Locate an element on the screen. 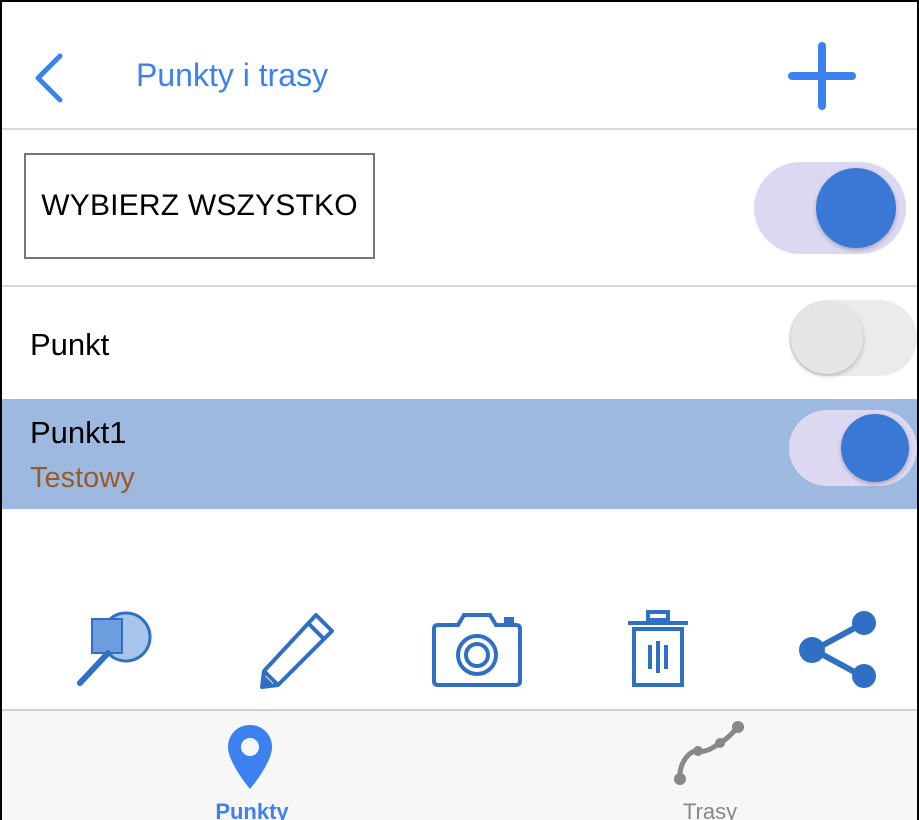 This screenshot has width=919, height=820. camera-button is located at coordinates (477, 650).